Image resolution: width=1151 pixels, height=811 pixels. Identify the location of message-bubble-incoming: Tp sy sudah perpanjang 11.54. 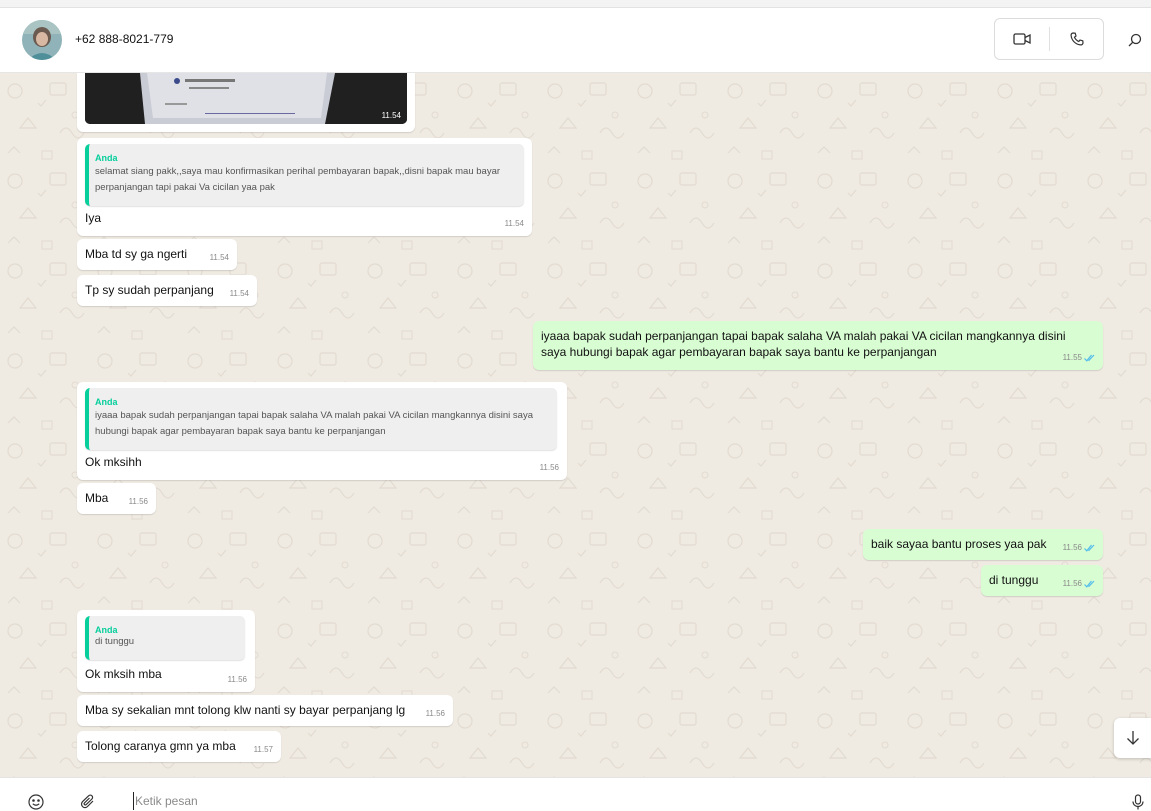
(167, 290).